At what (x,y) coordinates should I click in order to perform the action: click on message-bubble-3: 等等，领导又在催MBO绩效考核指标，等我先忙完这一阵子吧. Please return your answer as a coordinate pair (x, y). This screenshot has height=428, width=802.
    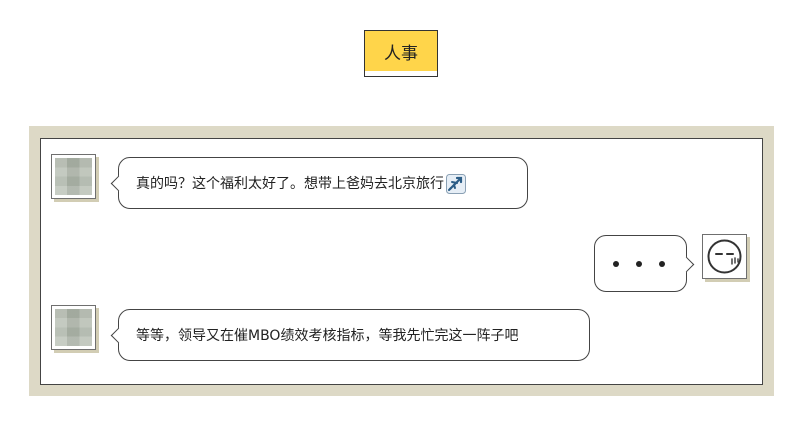
    Looking at the image, I should click on (350, 335).